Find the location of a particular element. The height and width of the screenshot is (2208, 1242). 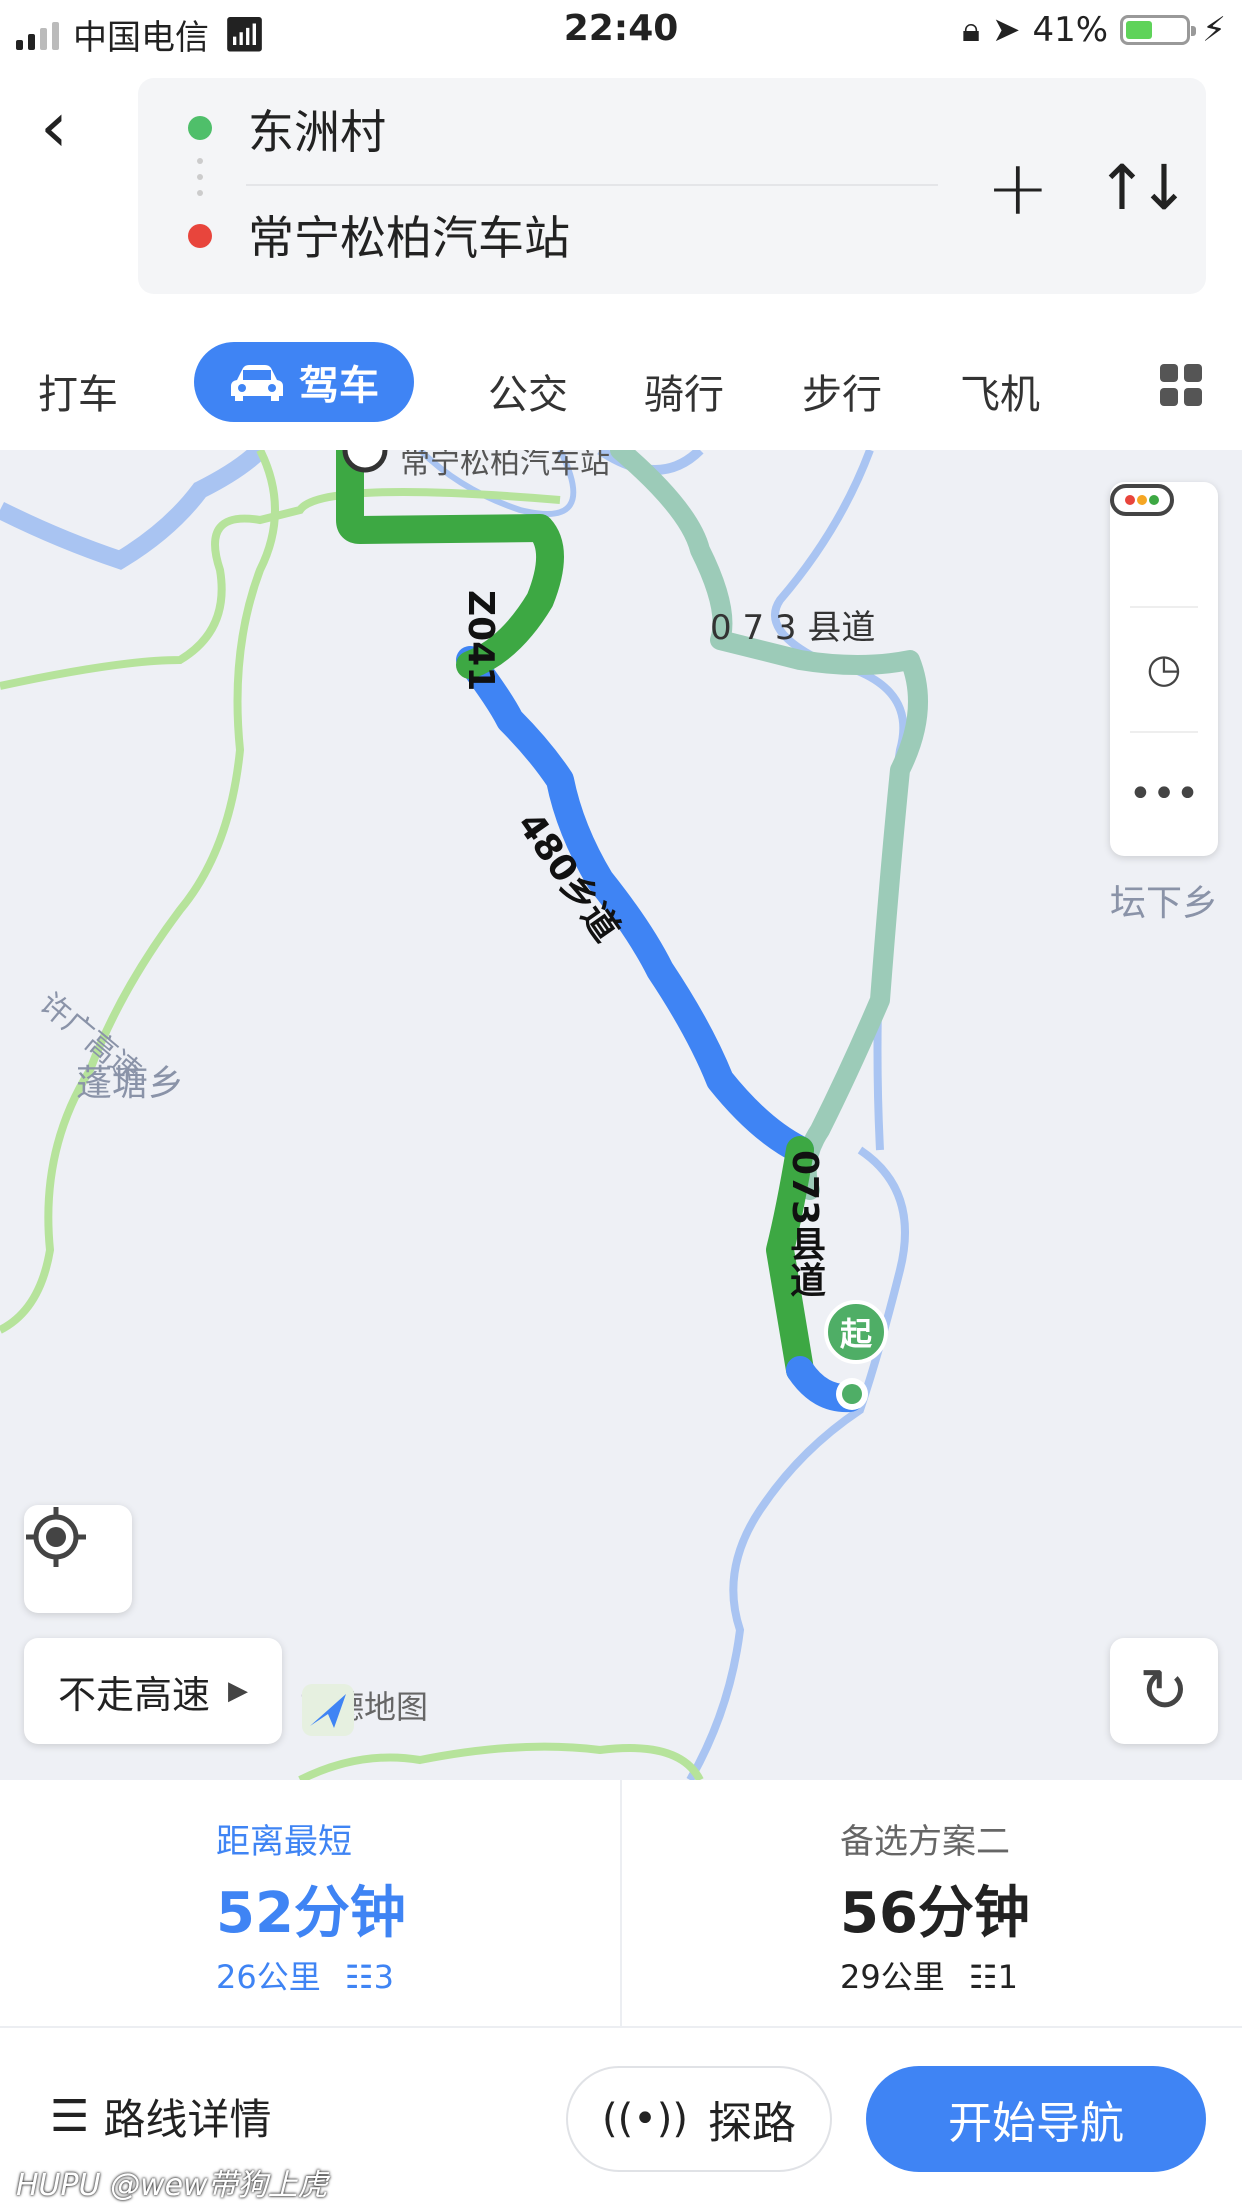

traffic-light-icon is located at coordinates (1142, 500).